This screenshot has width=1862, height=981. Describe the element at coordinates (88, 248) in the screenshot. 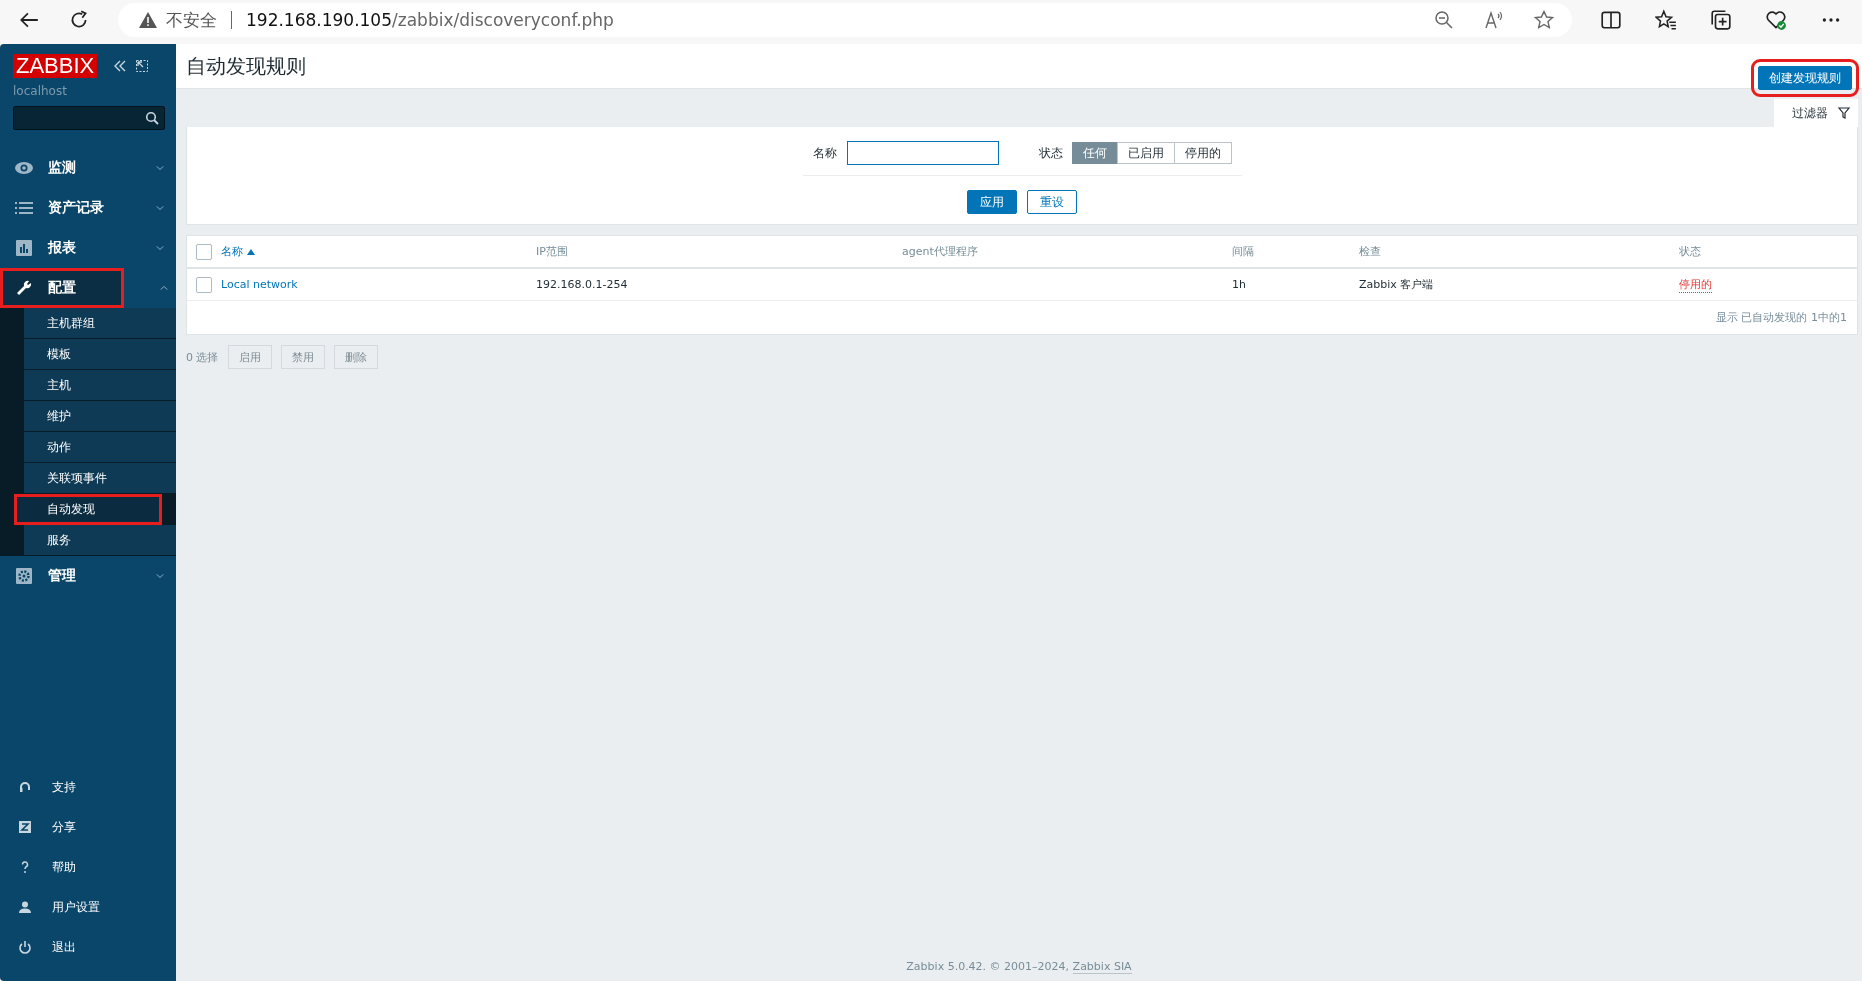

I see `menu-item: 报表` at that location.